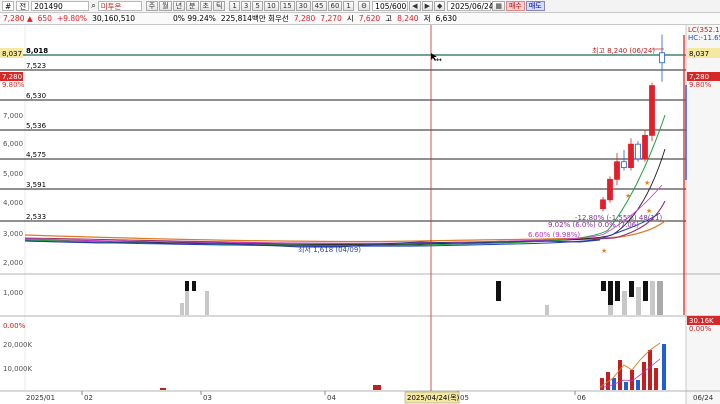 The width and height of the screenshot is (720, 404). Describe the element at coordinates (390, 6) in the screenshot. I see `page-count-field: 105/600` at that location.